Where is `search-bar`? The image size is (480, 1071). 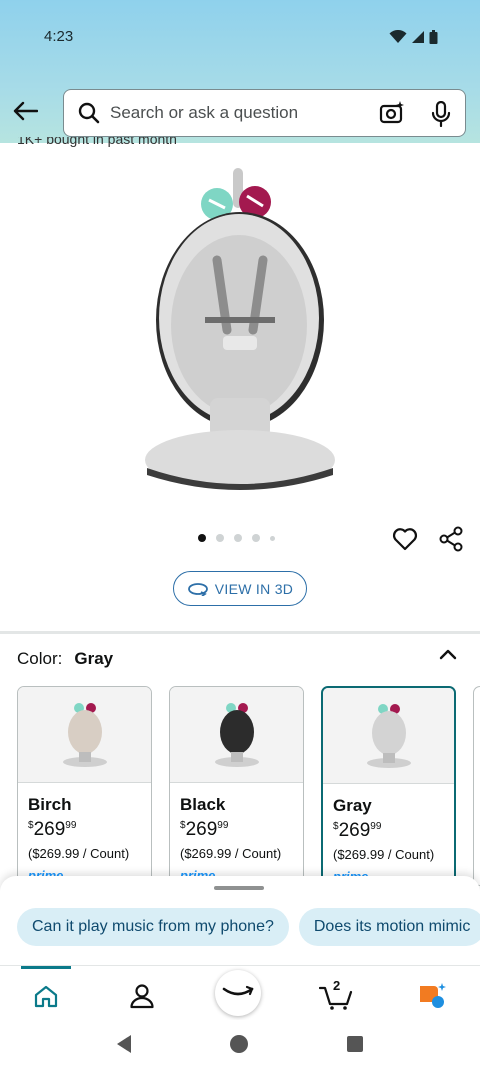
search-bar is located at coordinates (264, 113).